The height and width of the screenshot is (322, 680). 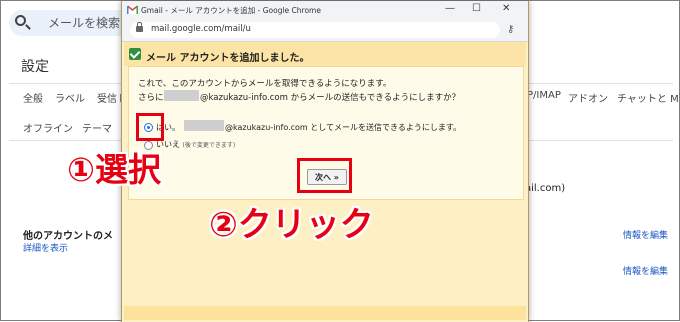 What do you see at coordinates (506, 8) in the screenshot?
I see `close-icon: ✕` at bounding box center [506, 8].